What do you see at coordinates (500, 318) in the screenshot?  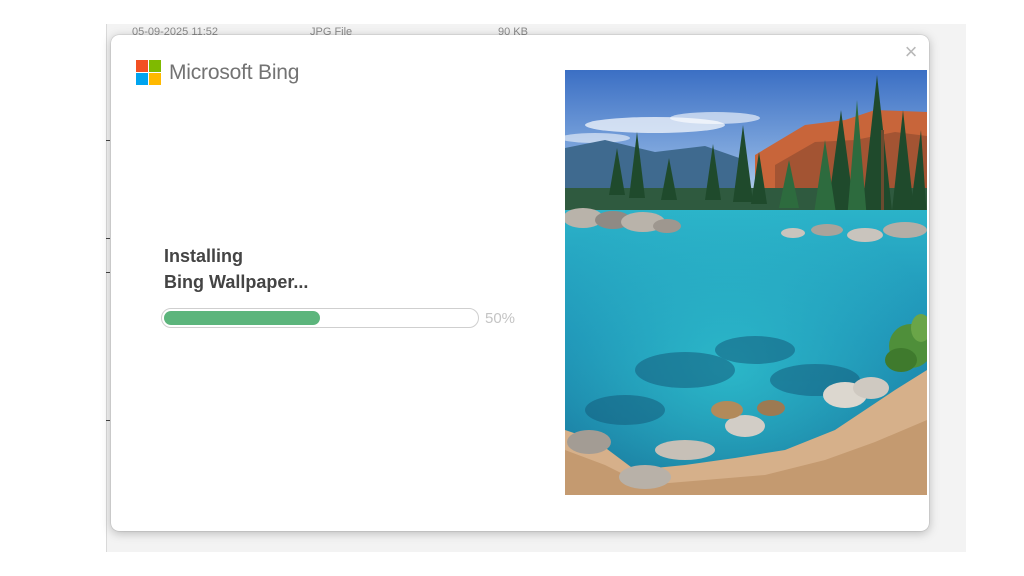 I see `progress-percent: 50%` at bounding box center [500, 318].